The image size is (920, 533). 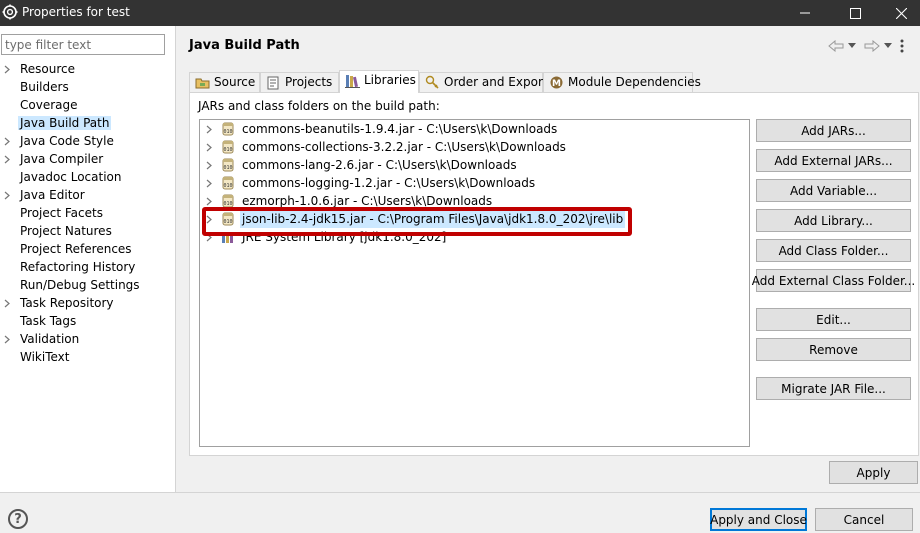 I want to click on back-dropdown-icon, so click(x=852, y=46).